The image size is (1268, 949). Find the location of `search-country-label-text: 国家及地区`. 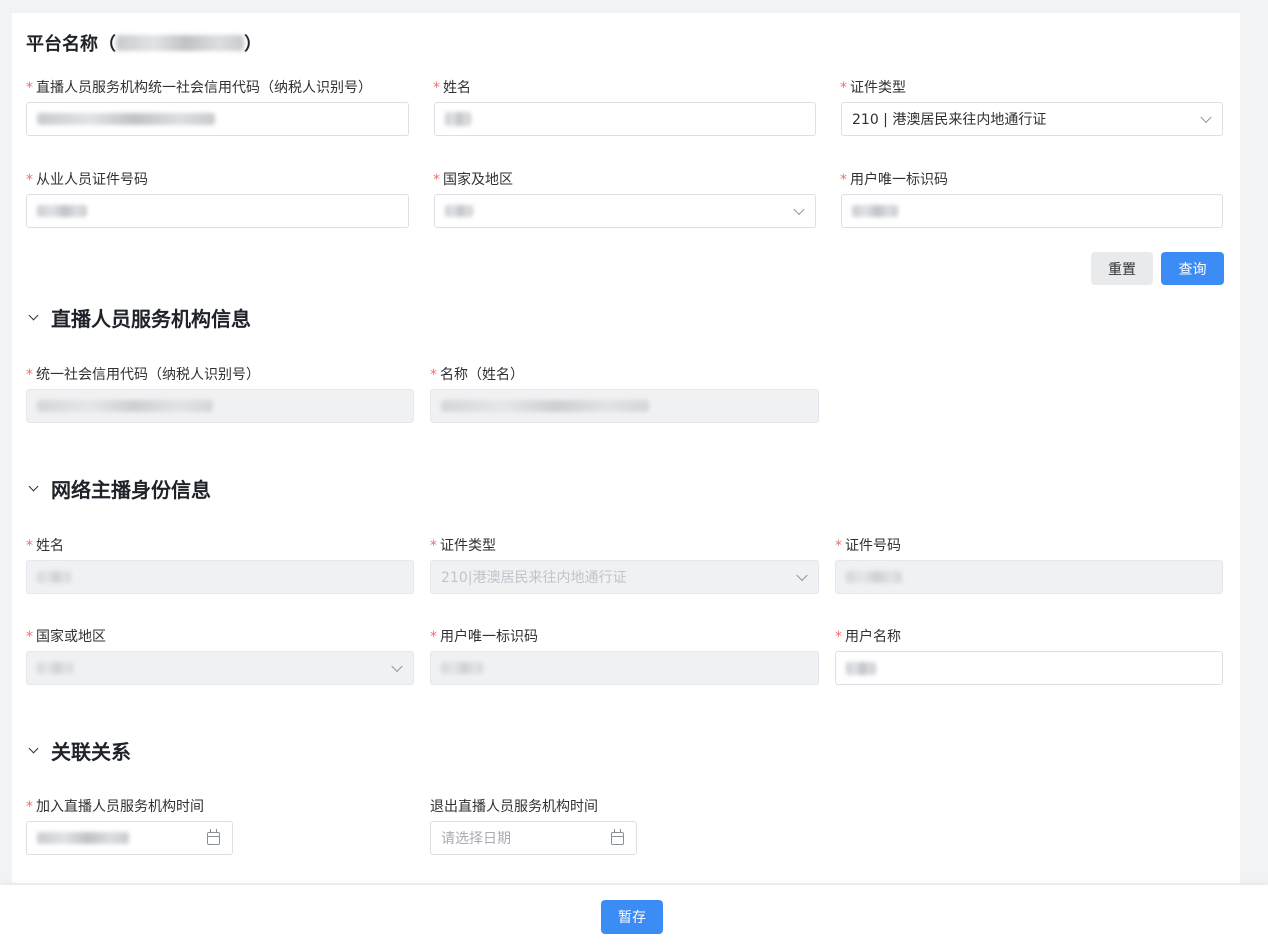

search-country-label-text: 国家及地区 is located at coordinates (478, 180).